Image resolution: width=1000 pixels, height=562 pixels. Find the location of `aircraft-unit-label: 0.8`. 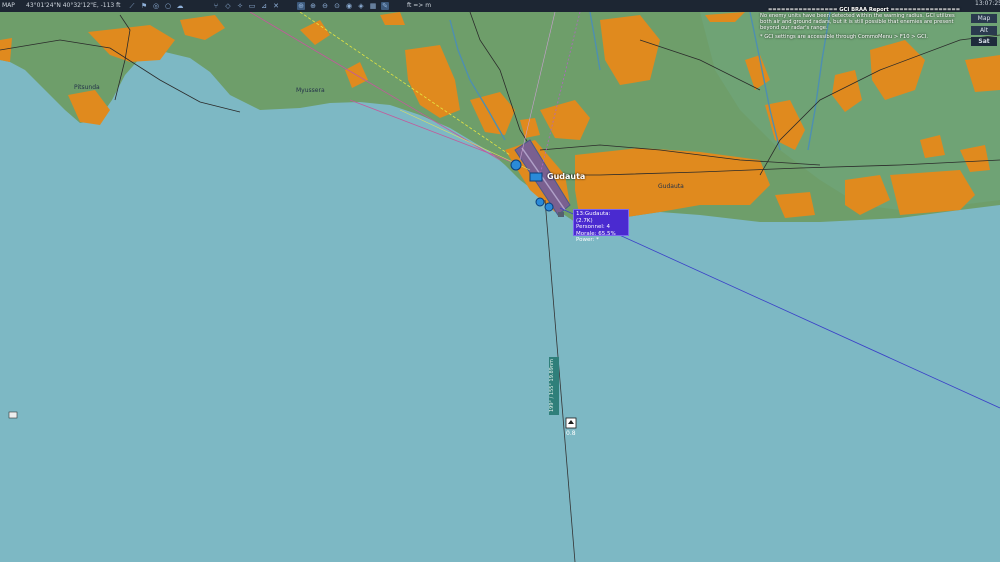

aircraft-unit-label: 0.8 is located at coordinates (571, 433).